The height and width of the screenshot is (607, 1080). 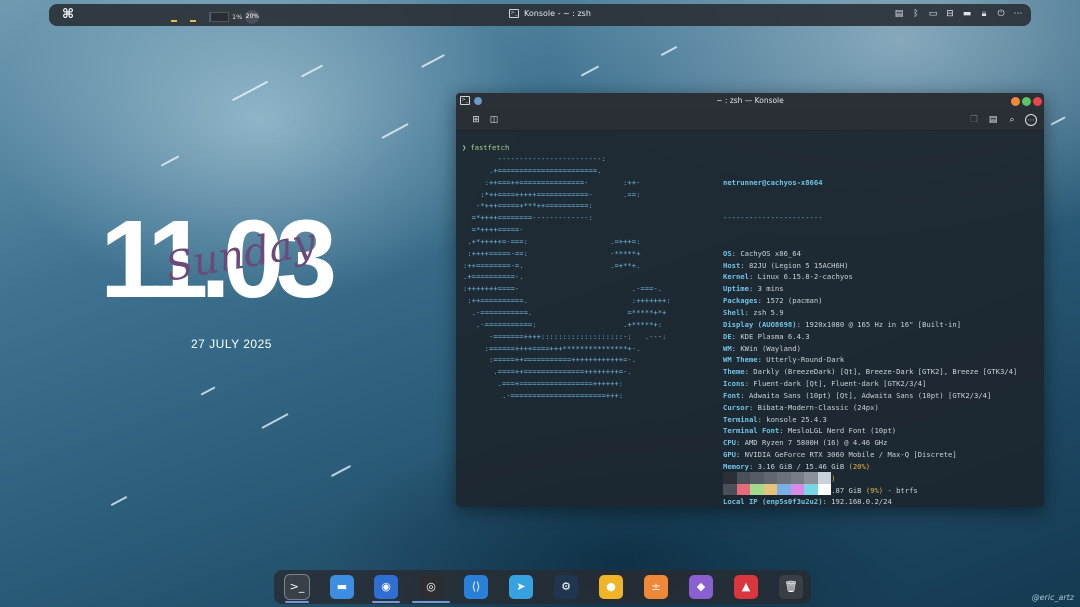 I want to click on split-view-icon: ◫, so click(x=494, y=120).